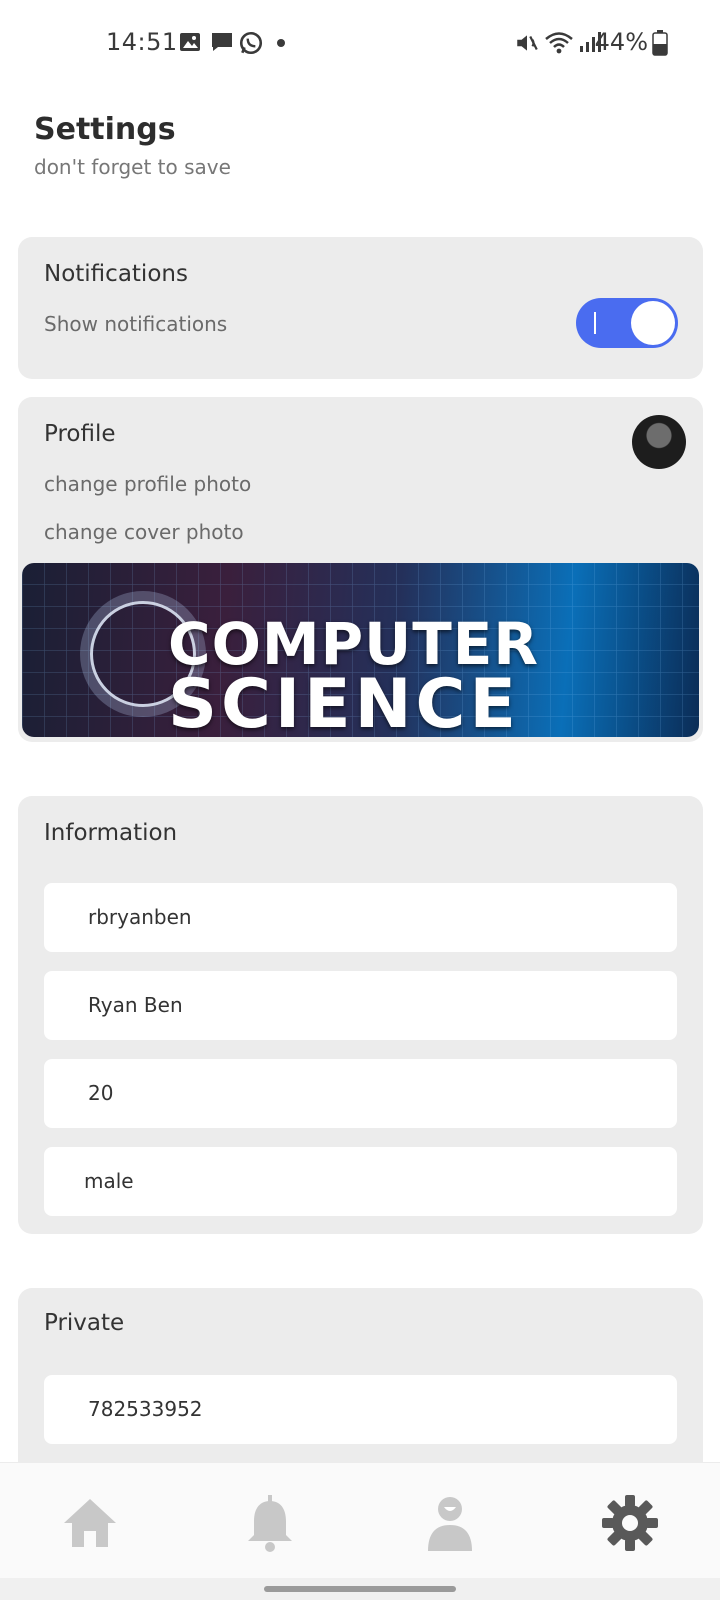 The height and width of the screenshot is (1600, 720). What do you see at coordinates (360, 1093) in the screenshot?
I see `age-field: 20` at bounding box center [360, 1093].